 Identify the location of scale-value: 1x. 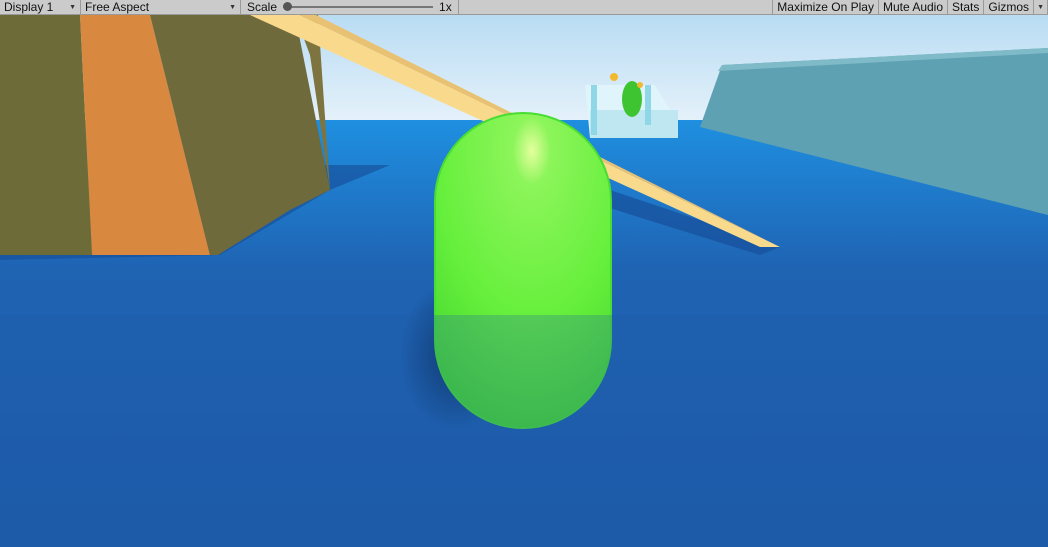
(445, 7).